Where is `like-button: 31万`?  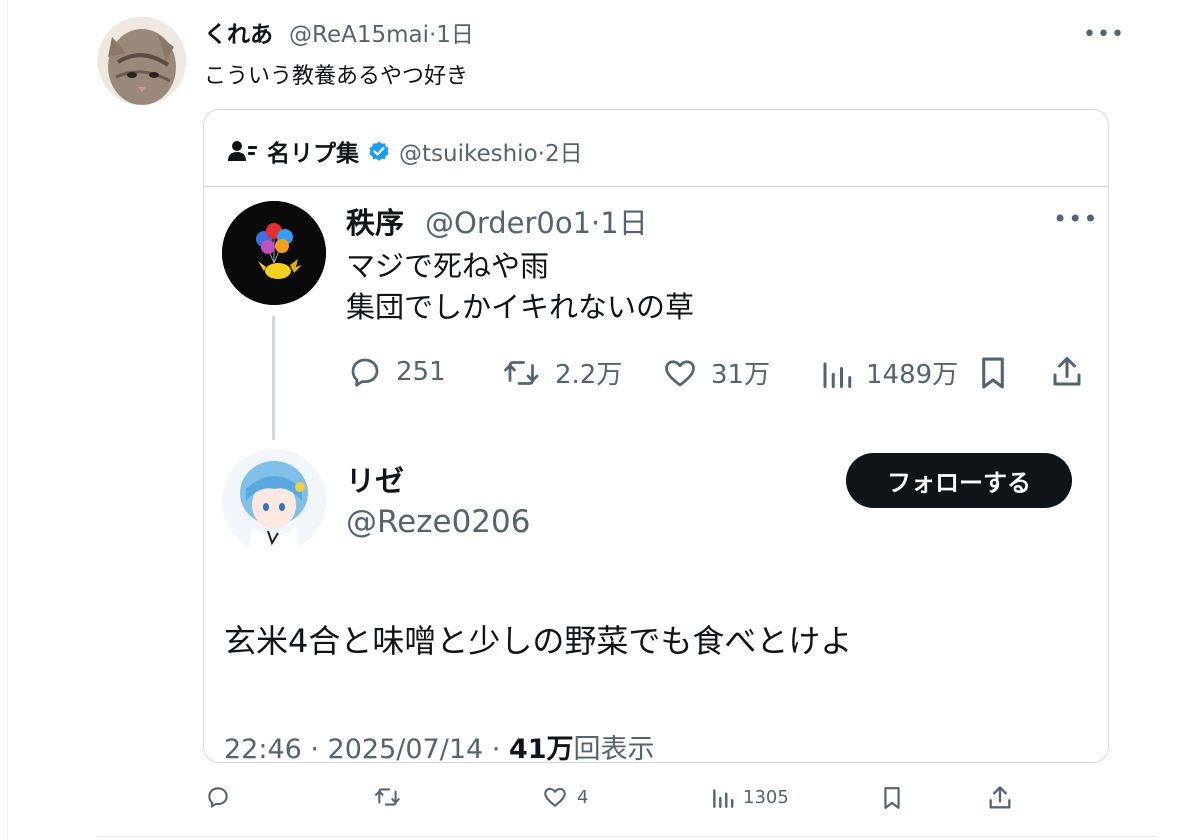
like-button: 31万 is located at coordinates (715, 372).